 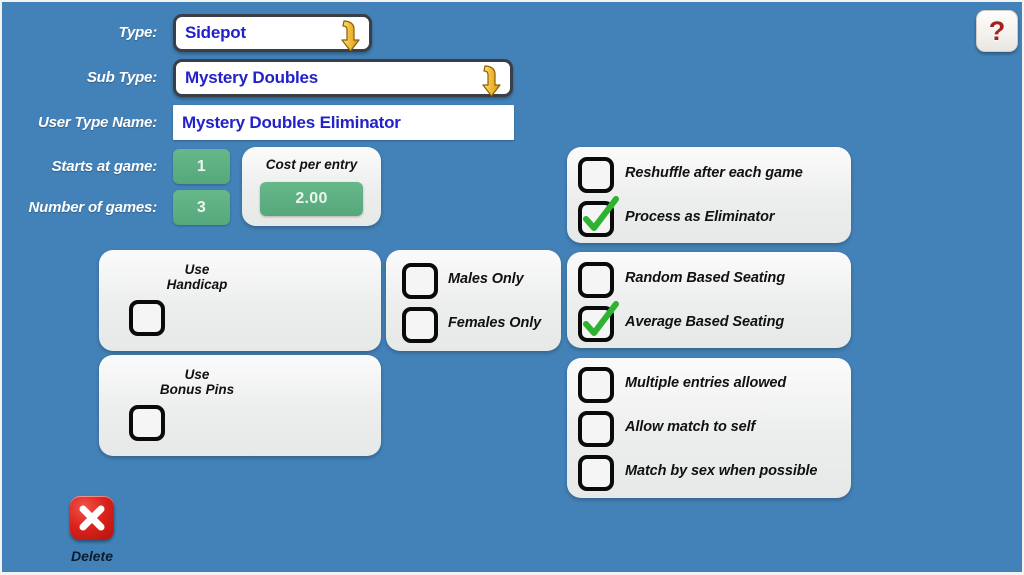 What do you see at coordinates (311, 199) in the screenshot?
I see `cost-per-entry-value: 2.00` at bounding box center [311, 199].